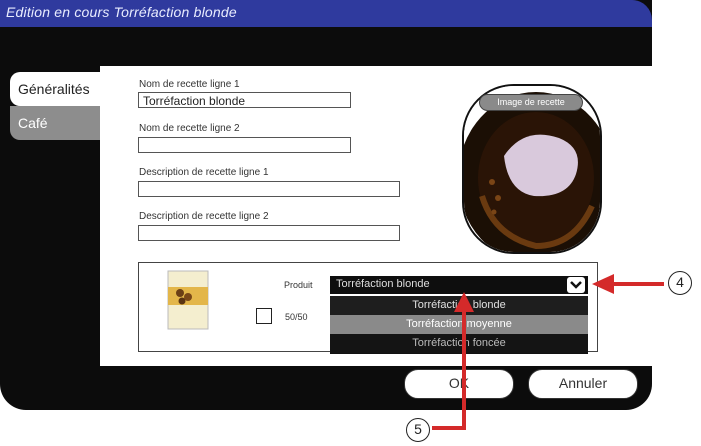  Describe the element at coordinates (55, 89) in the screenshot. I see `tab-generalites: Généralités` at that location.